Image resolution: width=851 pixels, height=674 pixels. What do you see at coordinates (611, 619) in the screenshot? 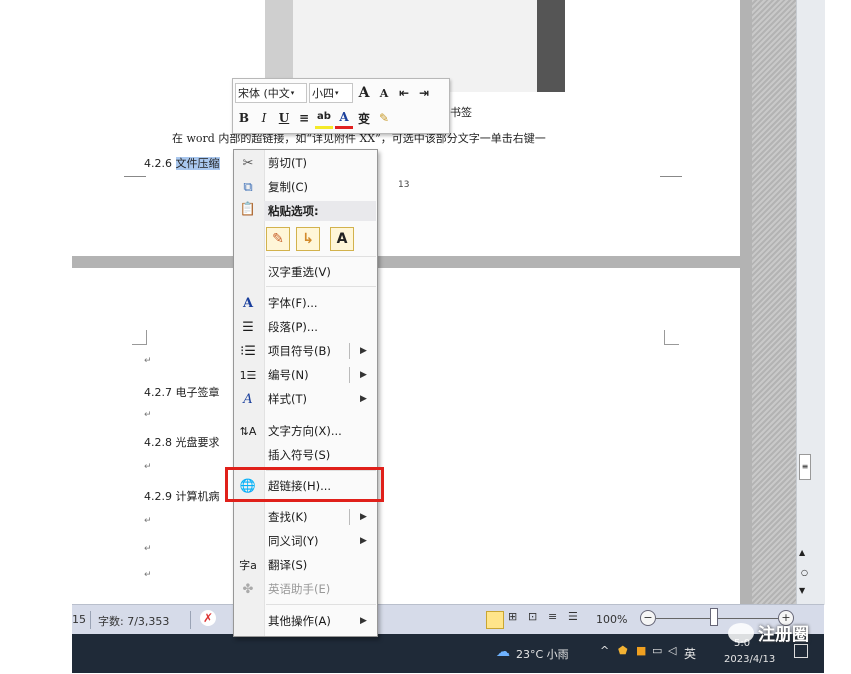
I see `zoom-level: 100%` at bounding box center [611, 619].